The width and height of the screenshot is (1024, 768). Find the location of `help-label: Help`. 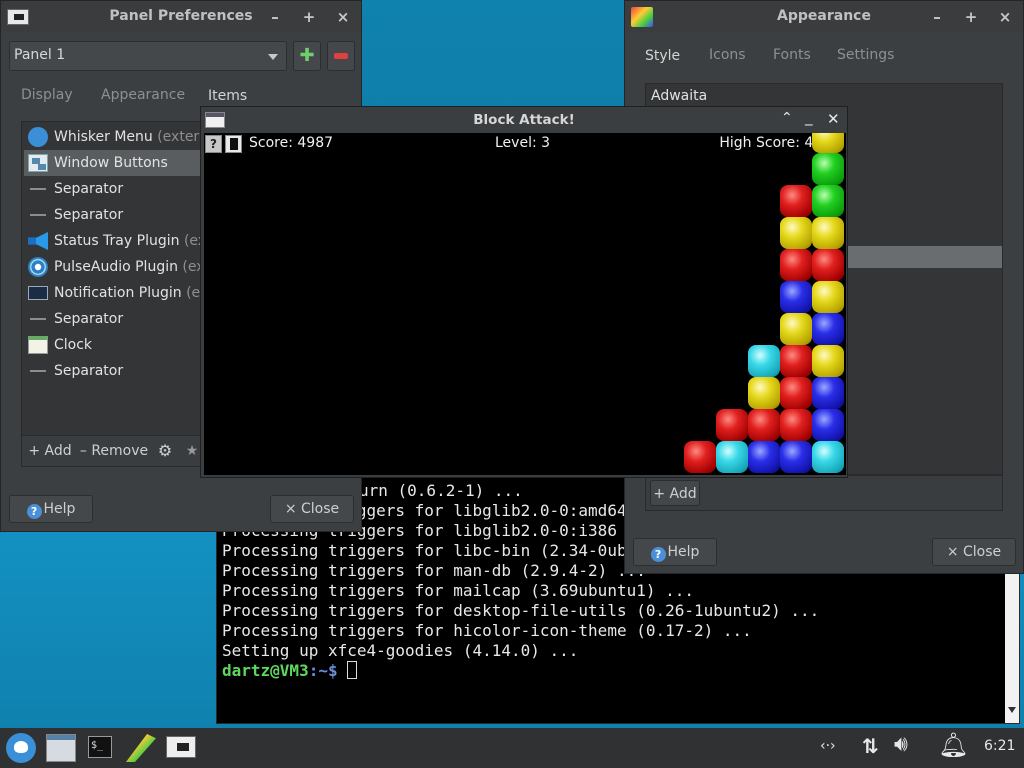

help-label: Help is located at coordinates (59, 509).